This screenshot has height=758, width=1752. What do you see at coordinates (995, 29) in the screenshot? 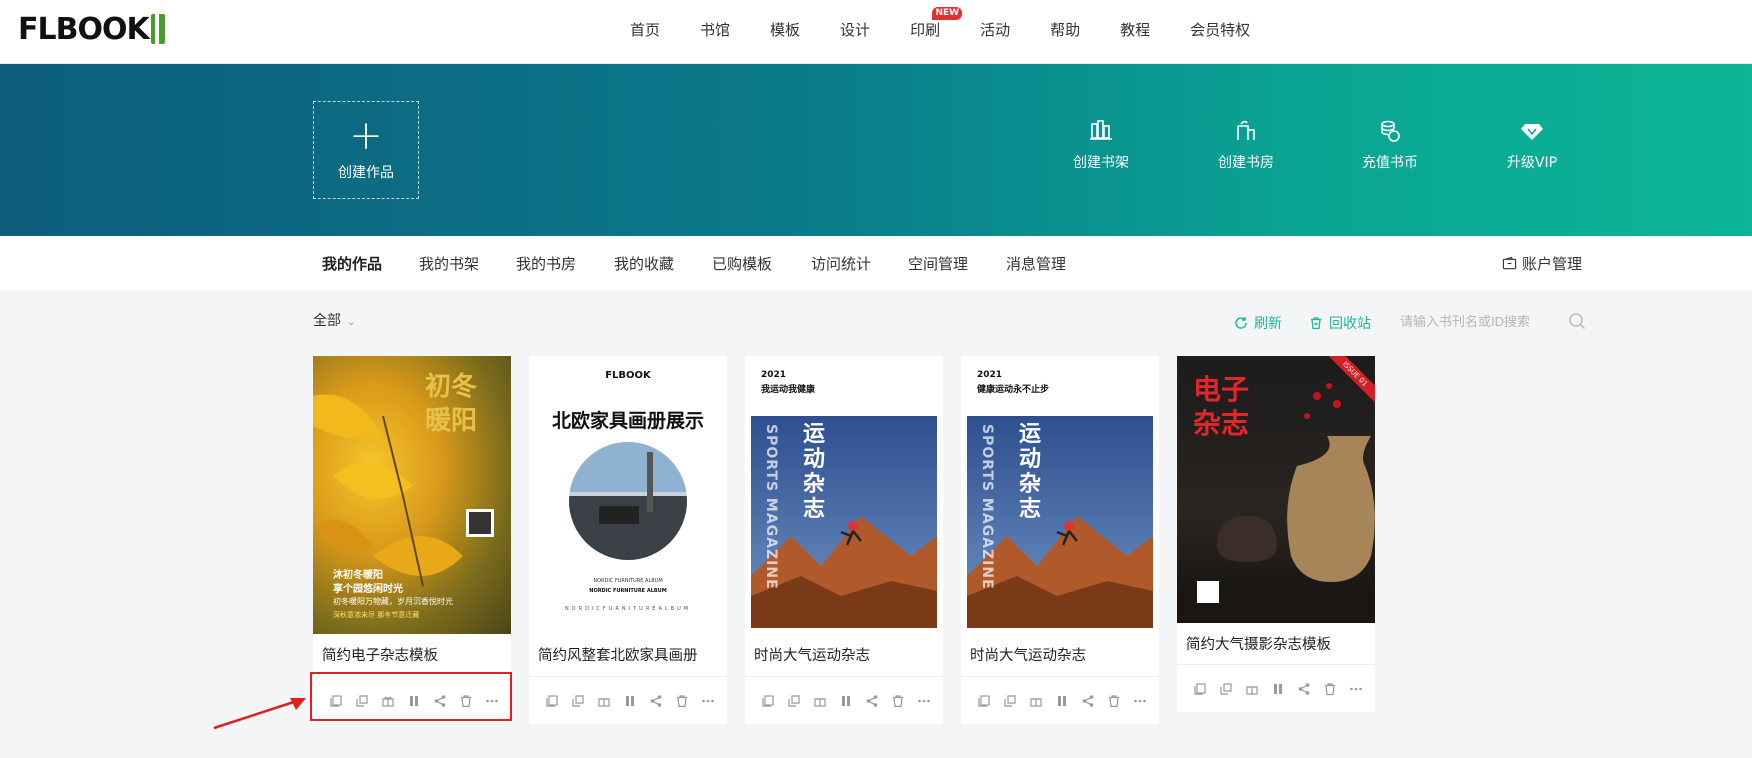
I see `nav-link-events: 活动` at bounding box center [995, 29].